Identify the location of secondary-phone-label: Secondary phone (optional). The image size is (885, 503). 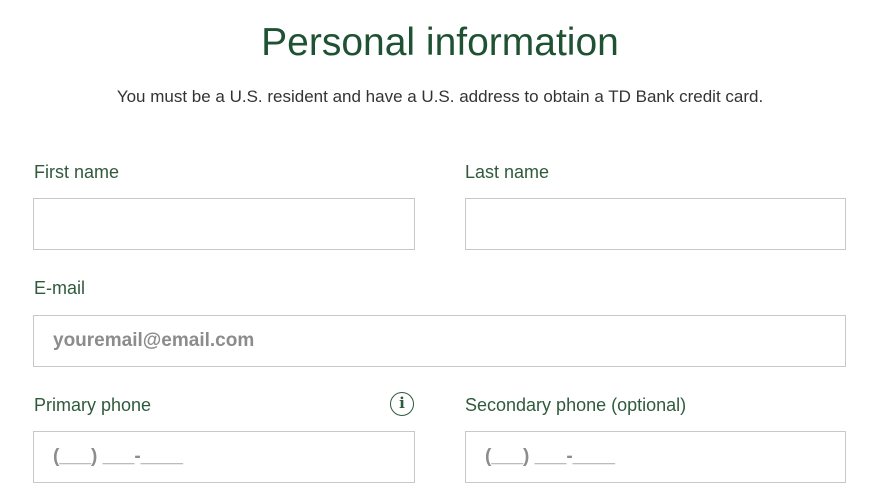
(576, 405).